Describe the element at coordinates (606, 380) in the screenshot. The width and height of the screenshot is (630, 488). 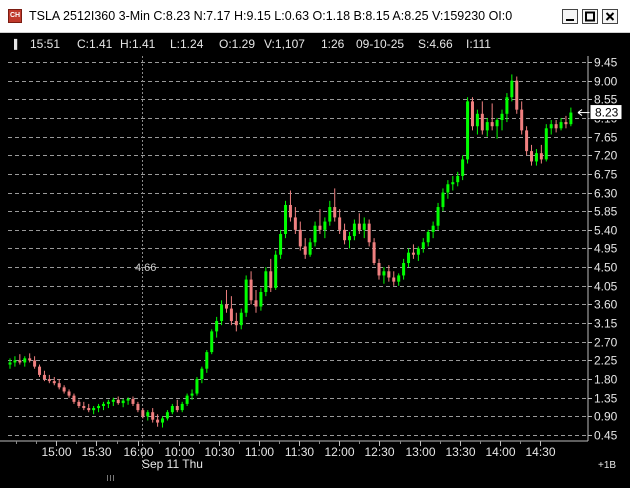
I see `price-tick-label: 1.80` at that location.